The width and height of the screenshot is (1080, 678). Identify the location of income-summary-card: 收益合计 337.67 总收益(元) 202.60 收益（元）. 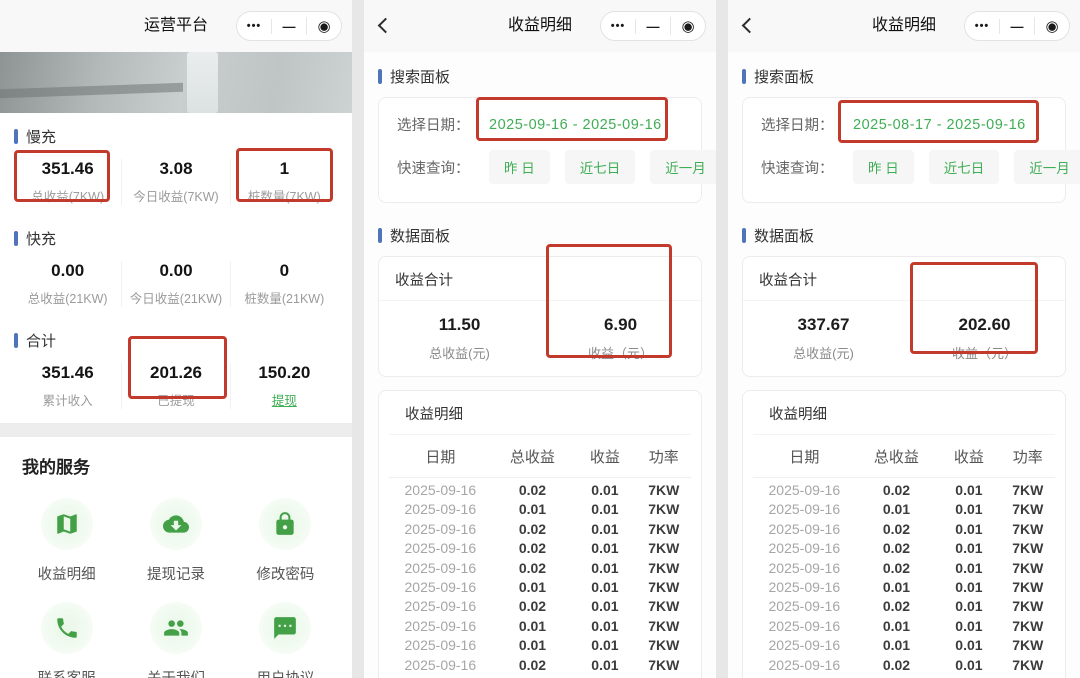
(904, 316).